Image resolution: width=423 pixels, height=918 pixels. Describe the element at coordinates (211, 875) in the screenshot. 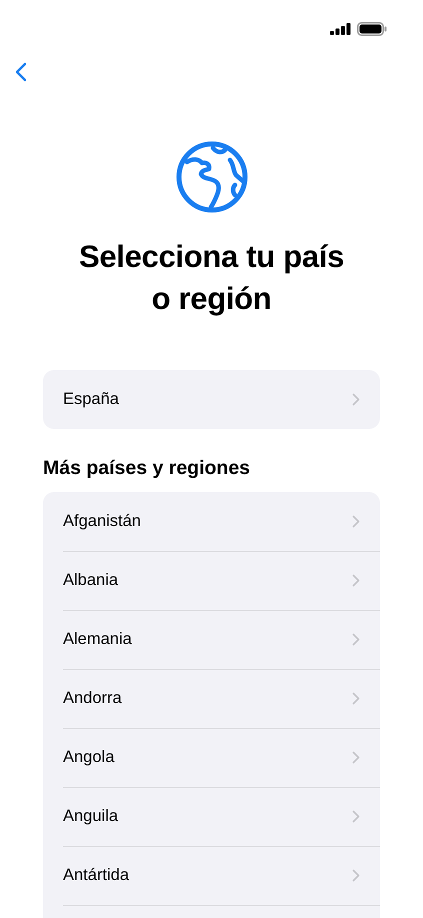

I see `country-row: Antártida` at that location.